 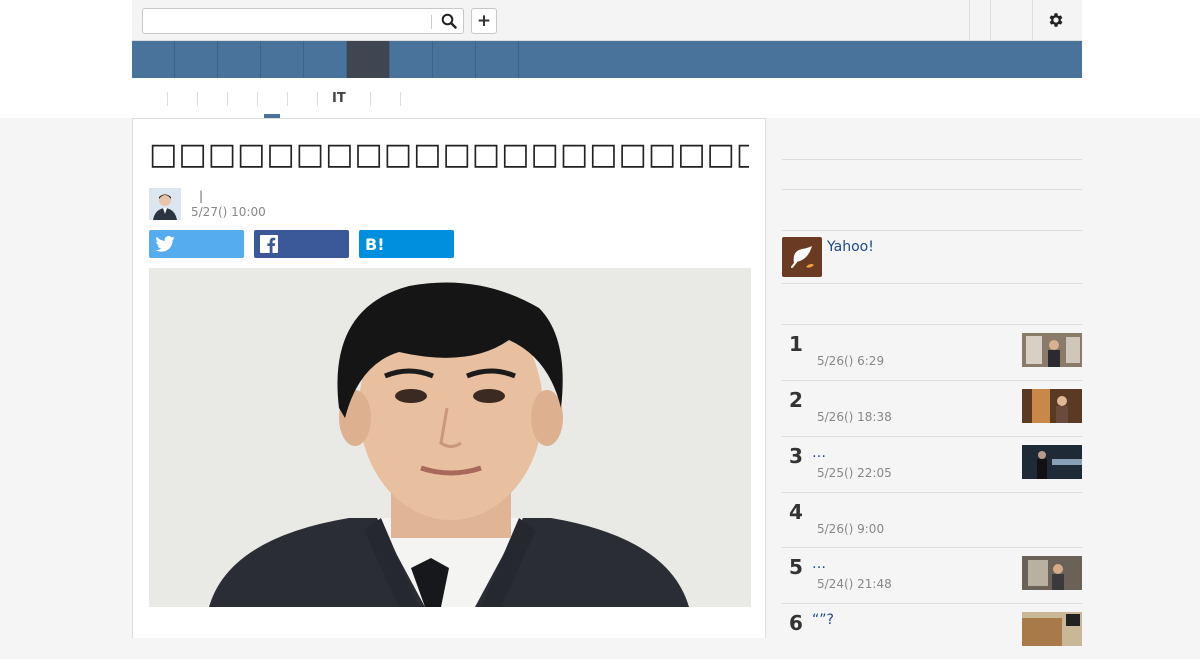 What do you see at coordinates (449, 154) in the screenshot?
I see `article-title: □□□□□□□□□□□□□□□□□□□□□□□□□□□□` at bounding box center [449, 154].